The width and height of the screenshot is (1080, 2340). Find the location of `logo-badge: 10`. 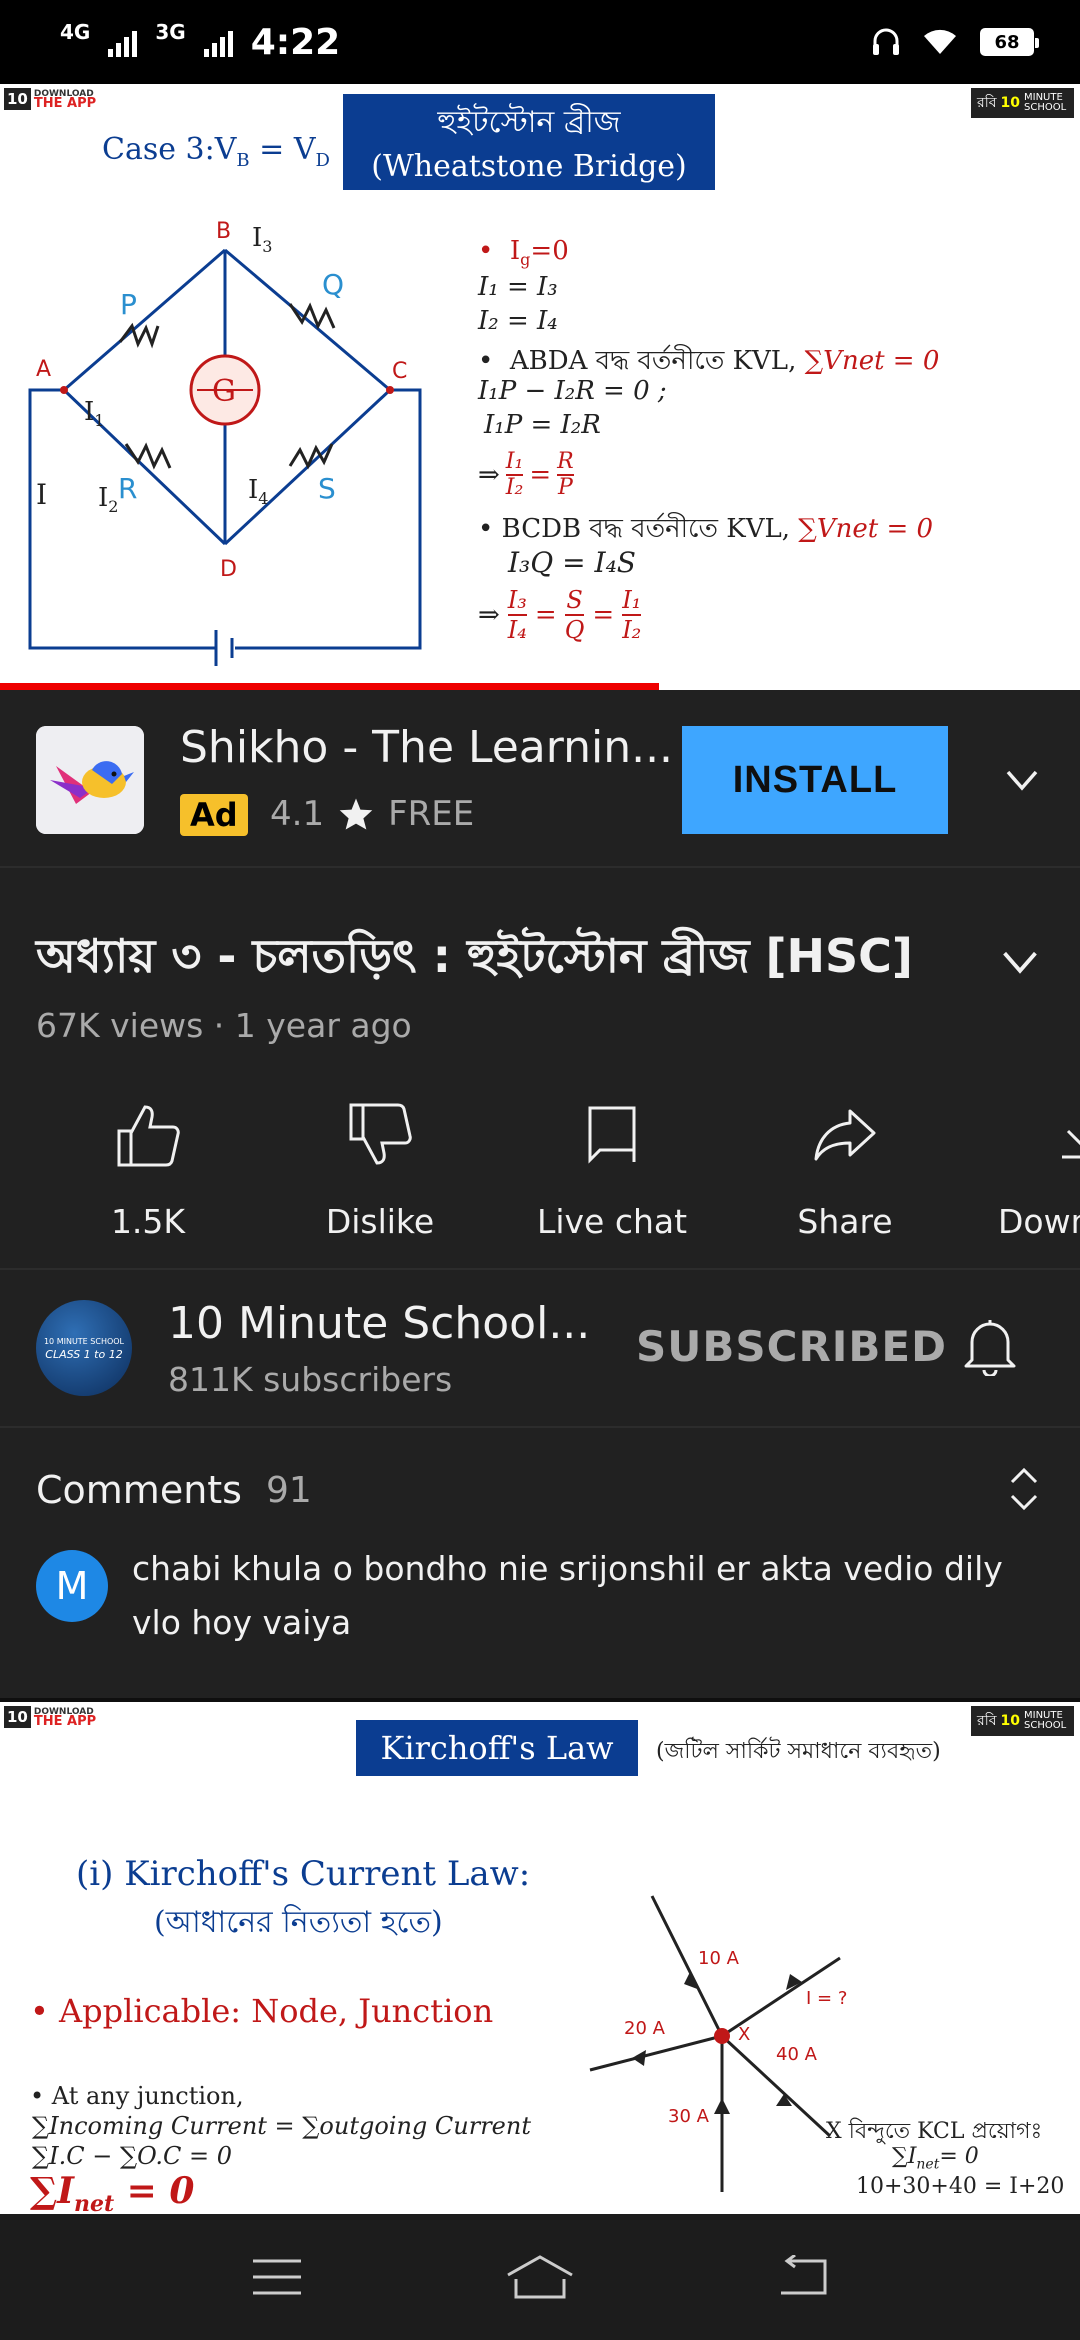

logo-badge: 10 is located at coordinates (17, 99).